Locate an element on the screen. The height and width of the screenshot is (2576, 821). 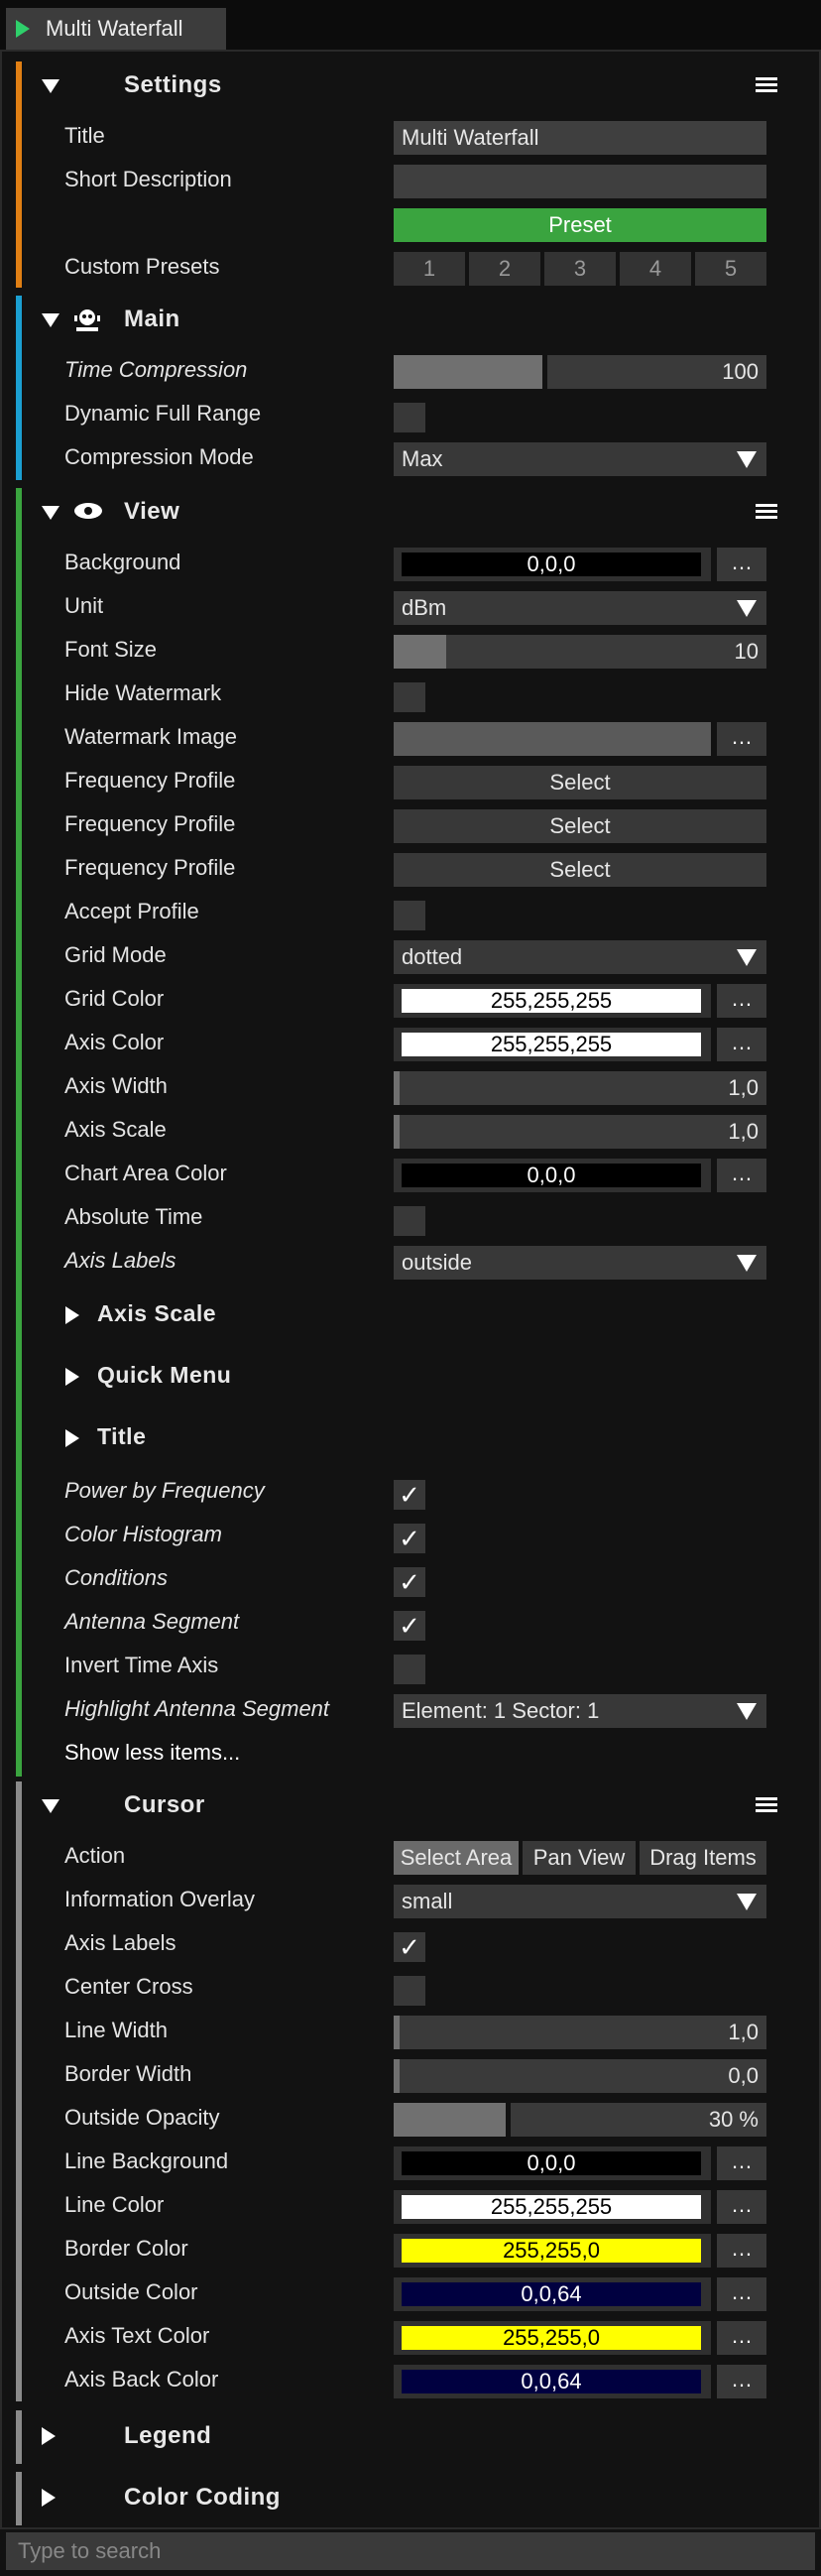
hide-watermark-checkbox is located at coordinates (409, 697).